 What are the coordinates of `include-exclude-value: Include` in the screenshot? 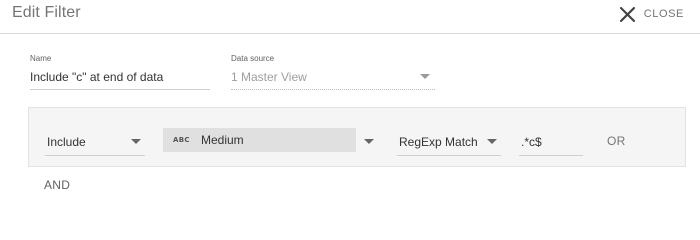 It's located at (66, 142).